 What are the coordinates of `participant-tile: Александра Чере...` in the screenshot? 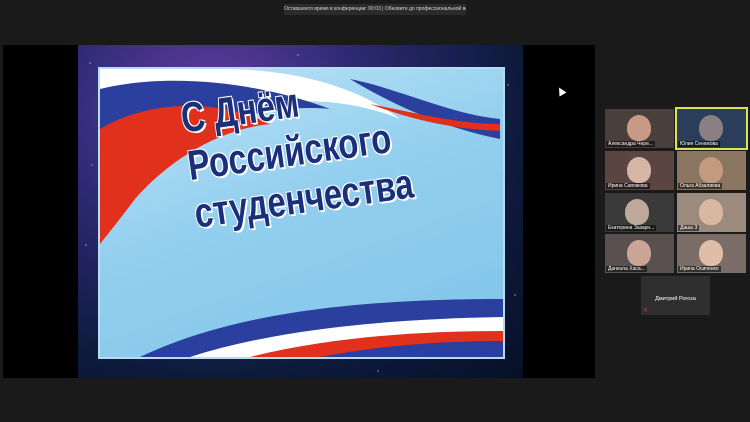 It's located at (639, 128).